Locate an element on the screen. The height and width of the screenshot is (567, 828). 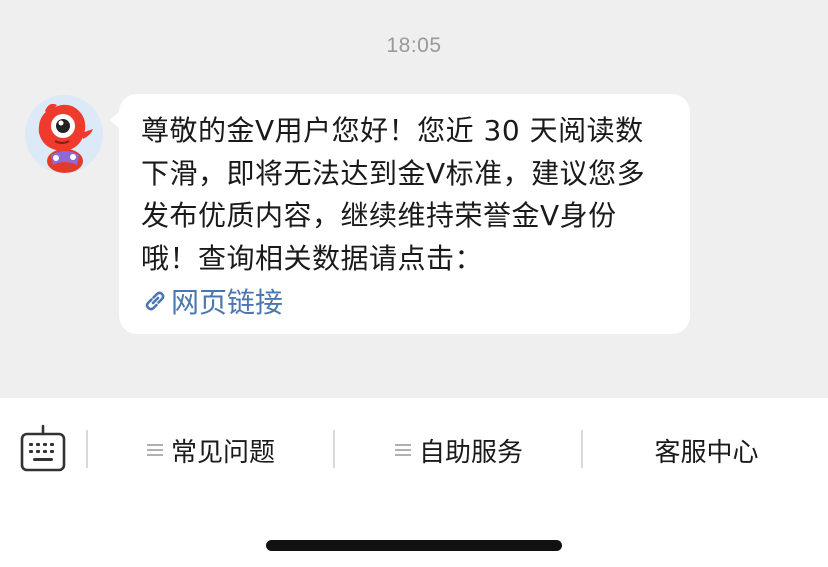
keyboard-icon is located at coordinates (43, 448).